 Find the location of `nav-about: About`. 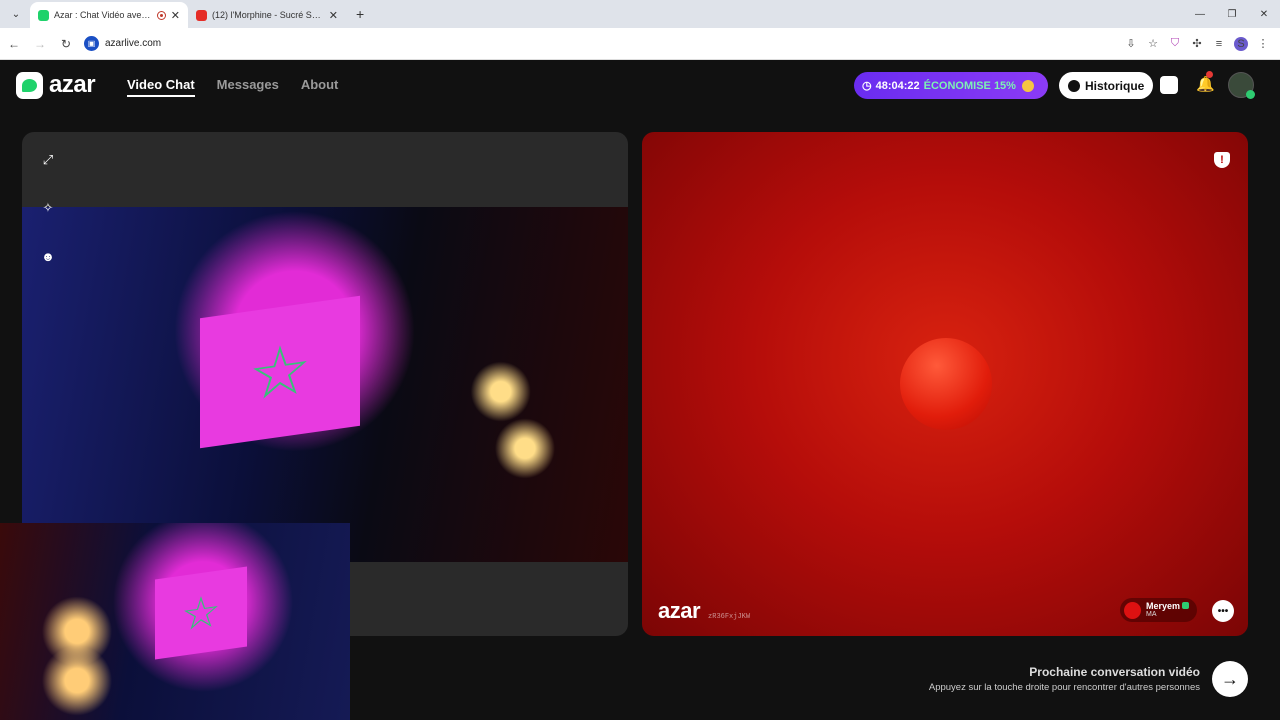

nav-about: About is located at coordinates (320, 87).